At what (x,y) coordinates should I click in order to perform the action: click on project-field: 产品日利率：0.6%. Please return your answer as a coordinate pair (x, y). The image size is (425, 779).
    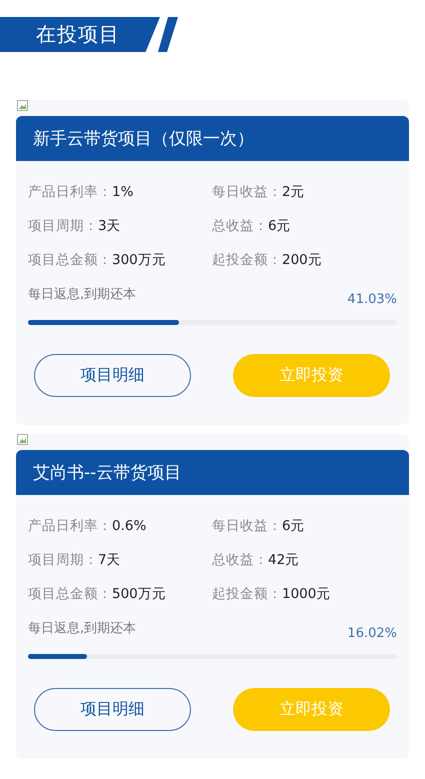
    Looking at the image, I should click on (120, 526).